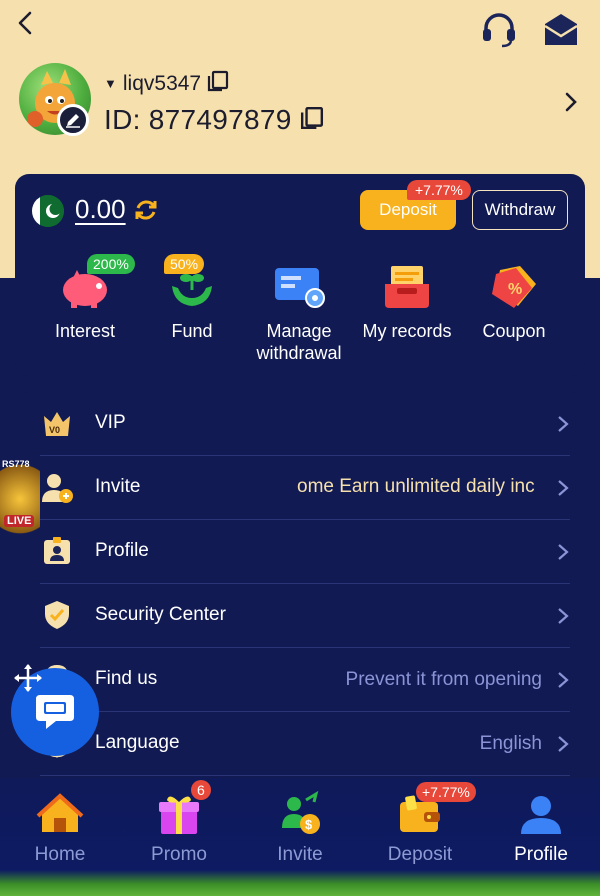 This screenshot has height=896, width=600. Describe the element at coordinates (198, 119) in the screenshot. I see `user-id: ID: 877497879` at that location.